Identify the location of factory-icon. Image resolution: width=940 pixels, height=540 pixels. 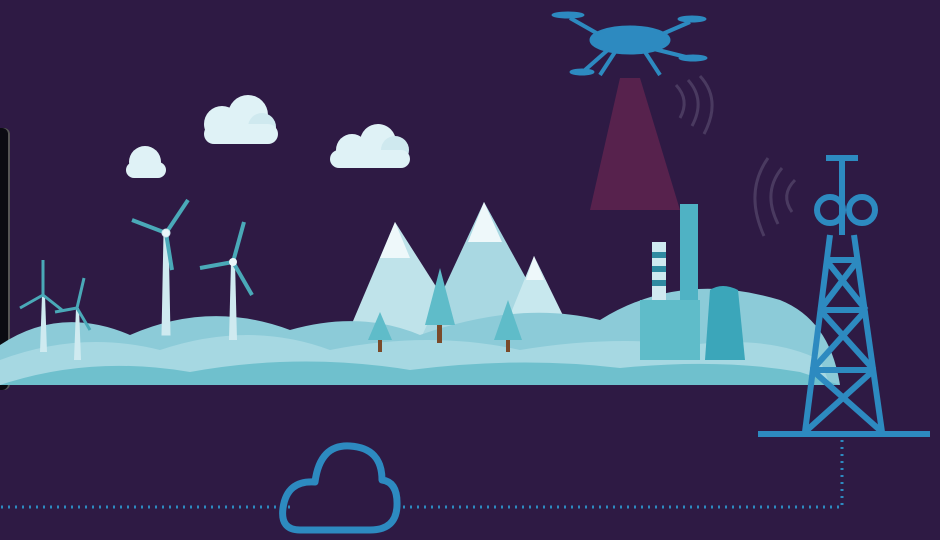
(692, 282).